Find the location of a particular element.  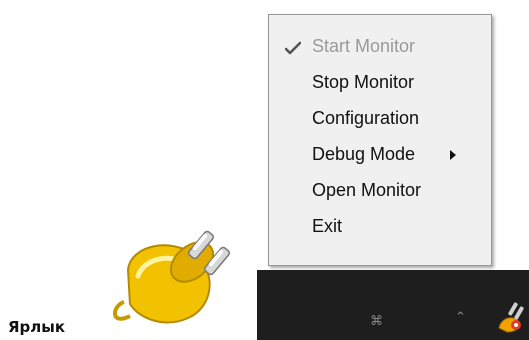

menu-item-stop-monitor: Stop Monitor is located at coordinates (380, 81).